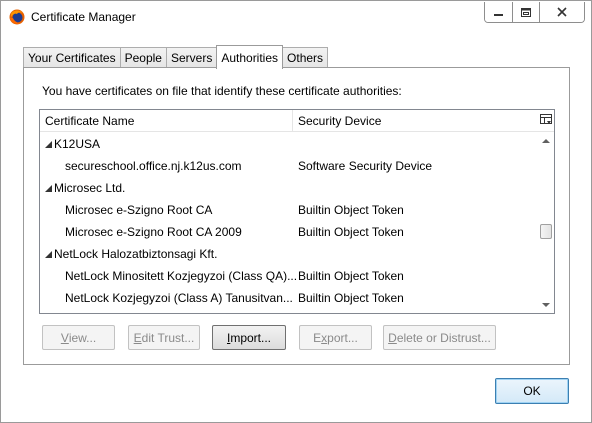 The width and height of the screenshot is (592, 423). What do you see at coordinates (297, 121) in the screenshot?
I see `tree-header: Certificate Name Security Device` at bounding box center [297, 121].